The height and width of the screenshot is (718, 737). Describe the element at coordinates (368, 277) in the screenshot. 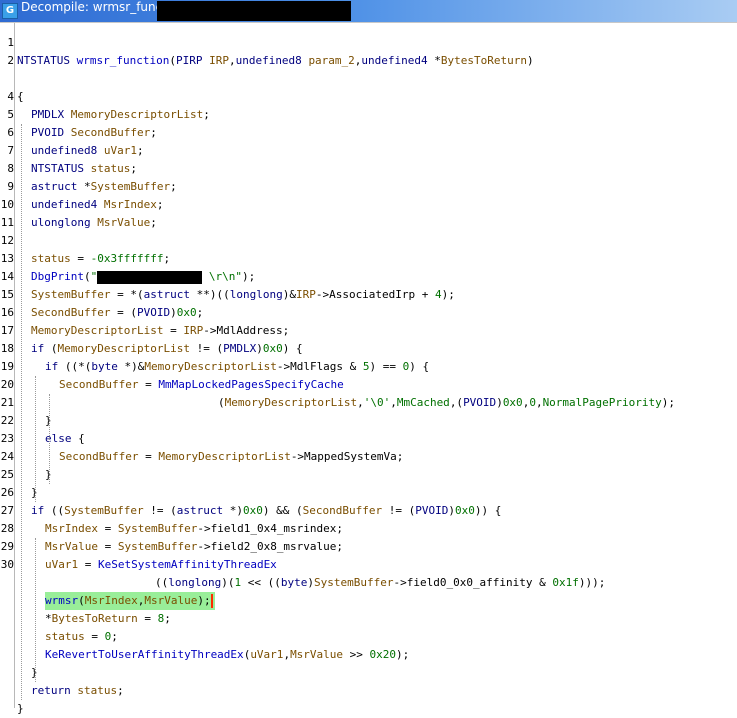

I see `code-line: 14 DbgPrint(" \r\n");` at that location.